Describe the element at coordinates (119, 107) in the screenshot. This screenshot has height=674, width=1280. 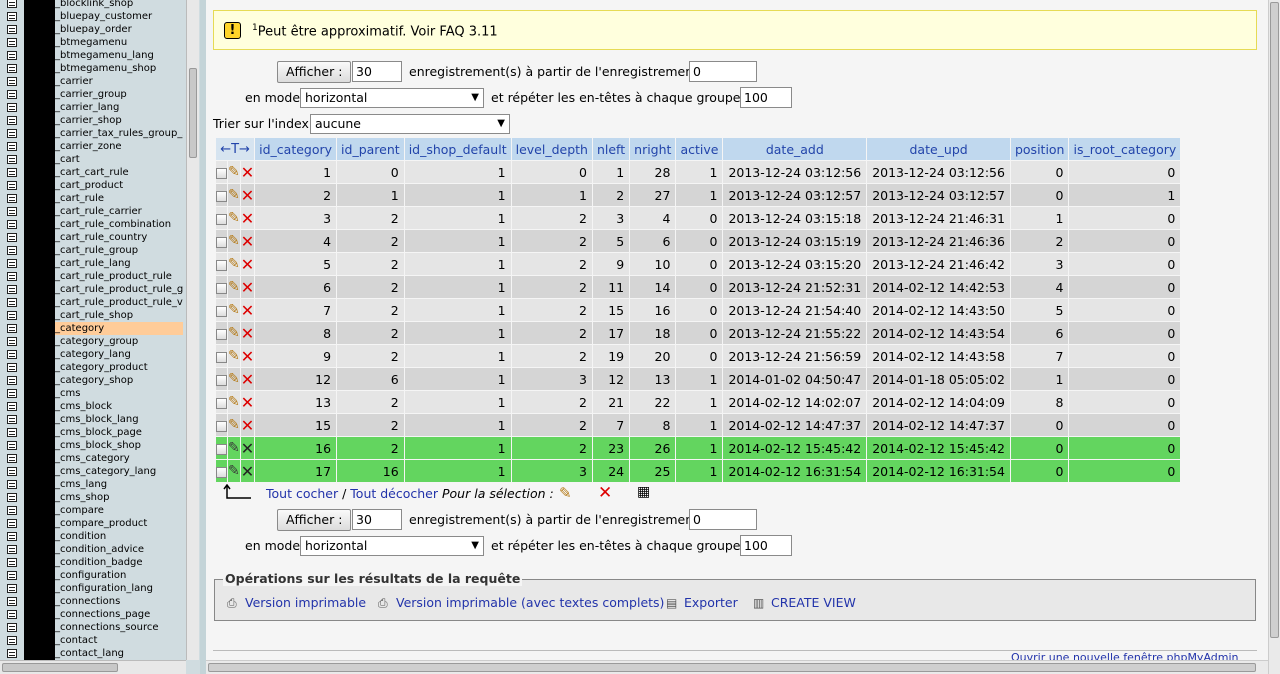
I see `sidebar-table-label: _carrier_lang` at that location.